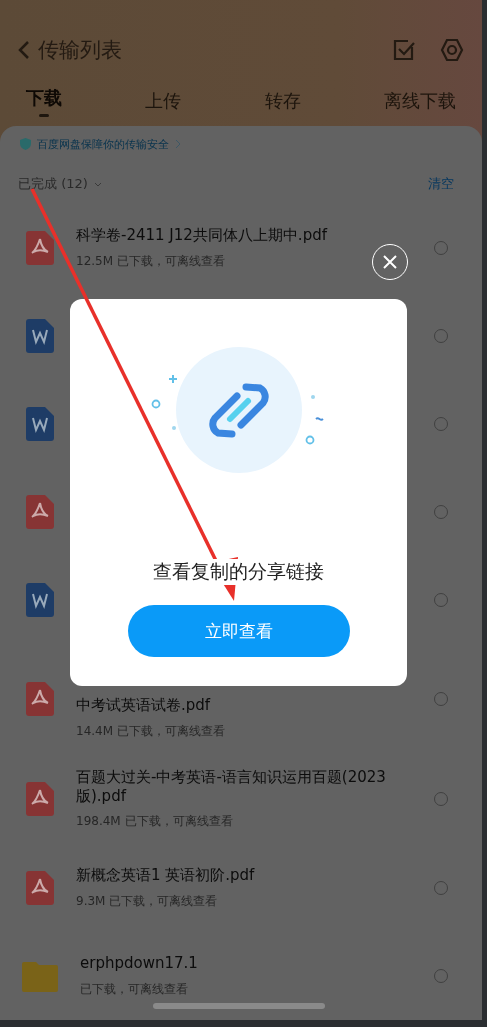 This screenshot has width=487, height=1027. Describe the element at coordinates (25, 144) in the screenshot. I see `shield-icon` at that location.